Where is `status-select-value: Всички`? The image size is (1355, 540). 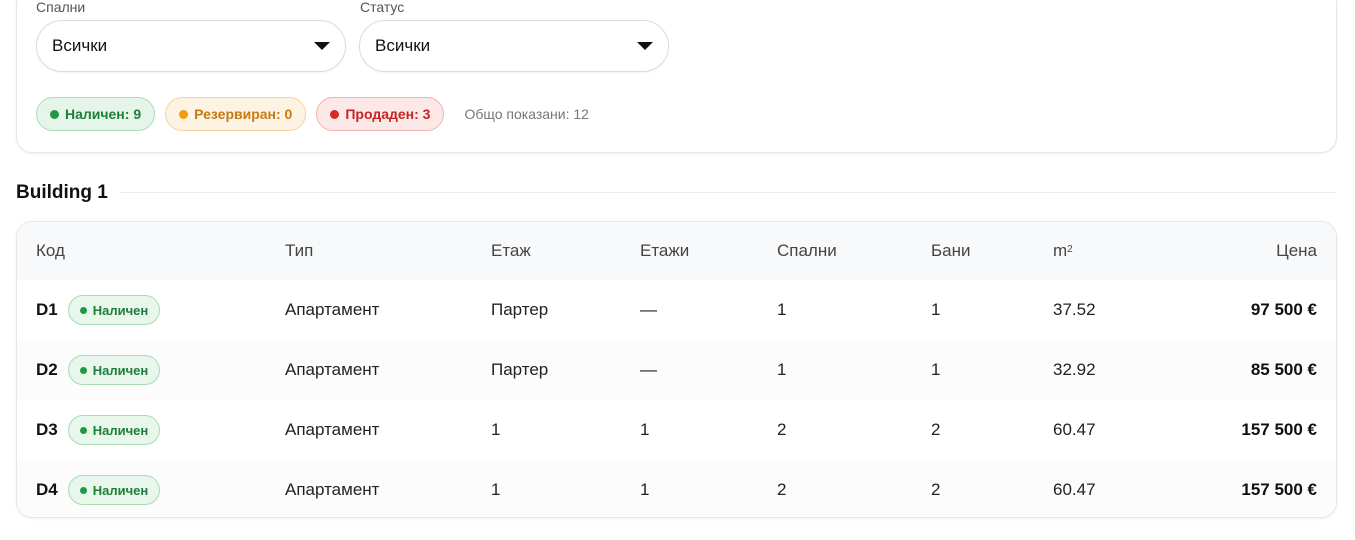
status-select-value: Всички is located at coordinates (403, 45).